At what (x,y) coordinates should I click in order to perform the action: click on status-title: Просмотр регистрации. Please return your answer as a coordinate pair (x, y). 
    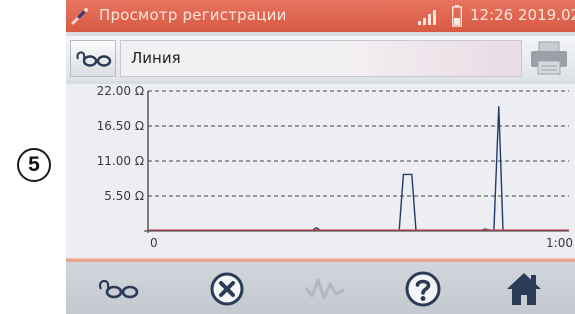
    Looking at the image, I should click on (193, 15).